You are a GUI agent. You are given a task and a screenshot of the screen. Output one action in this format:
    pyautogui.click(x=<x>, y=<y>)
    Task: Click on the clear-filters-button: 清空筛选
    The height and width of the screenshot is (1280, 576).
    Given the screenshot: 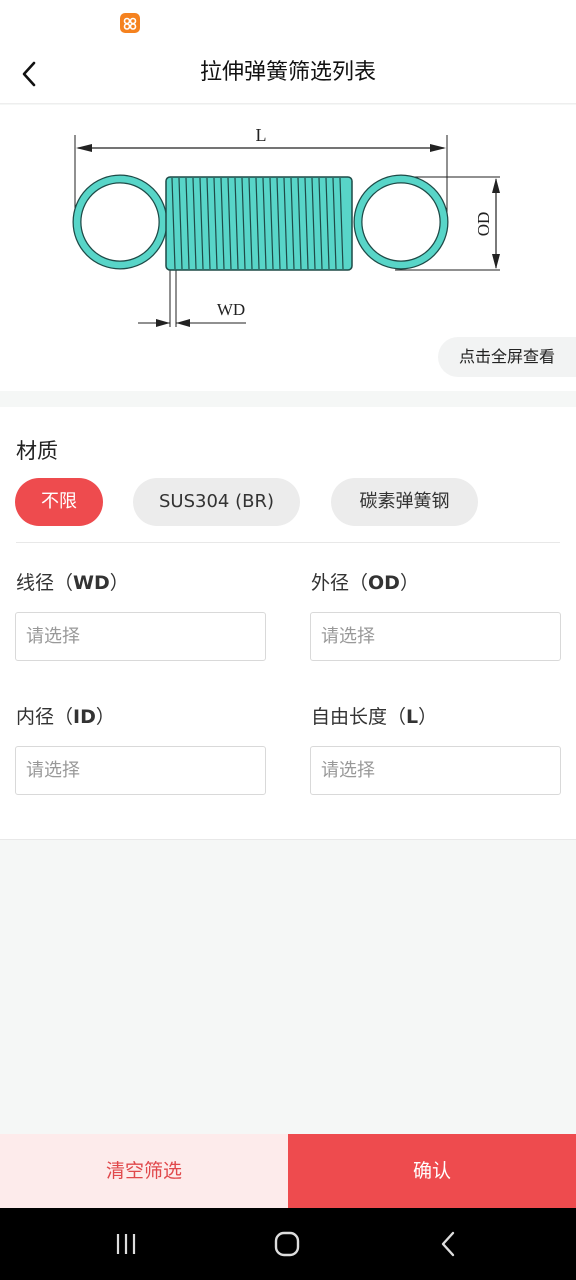 What is the action you would take?
    pyautogui.click(x=144, y=1171)
    